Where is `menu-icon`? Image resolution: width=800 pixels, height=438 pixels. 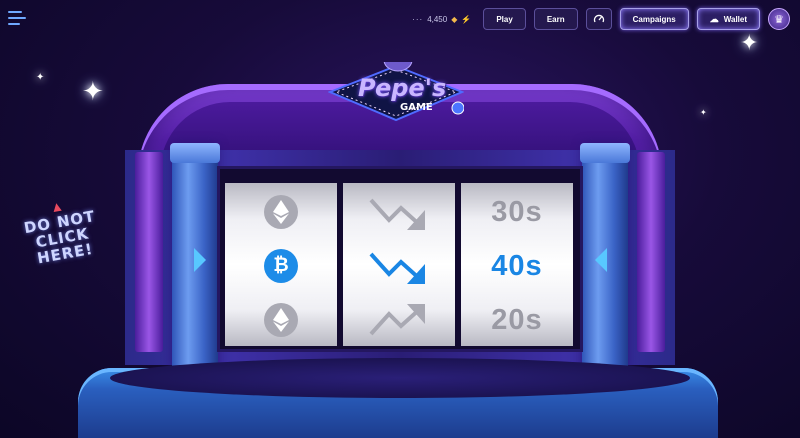 menu-icon is located at coordinates (17, 18).